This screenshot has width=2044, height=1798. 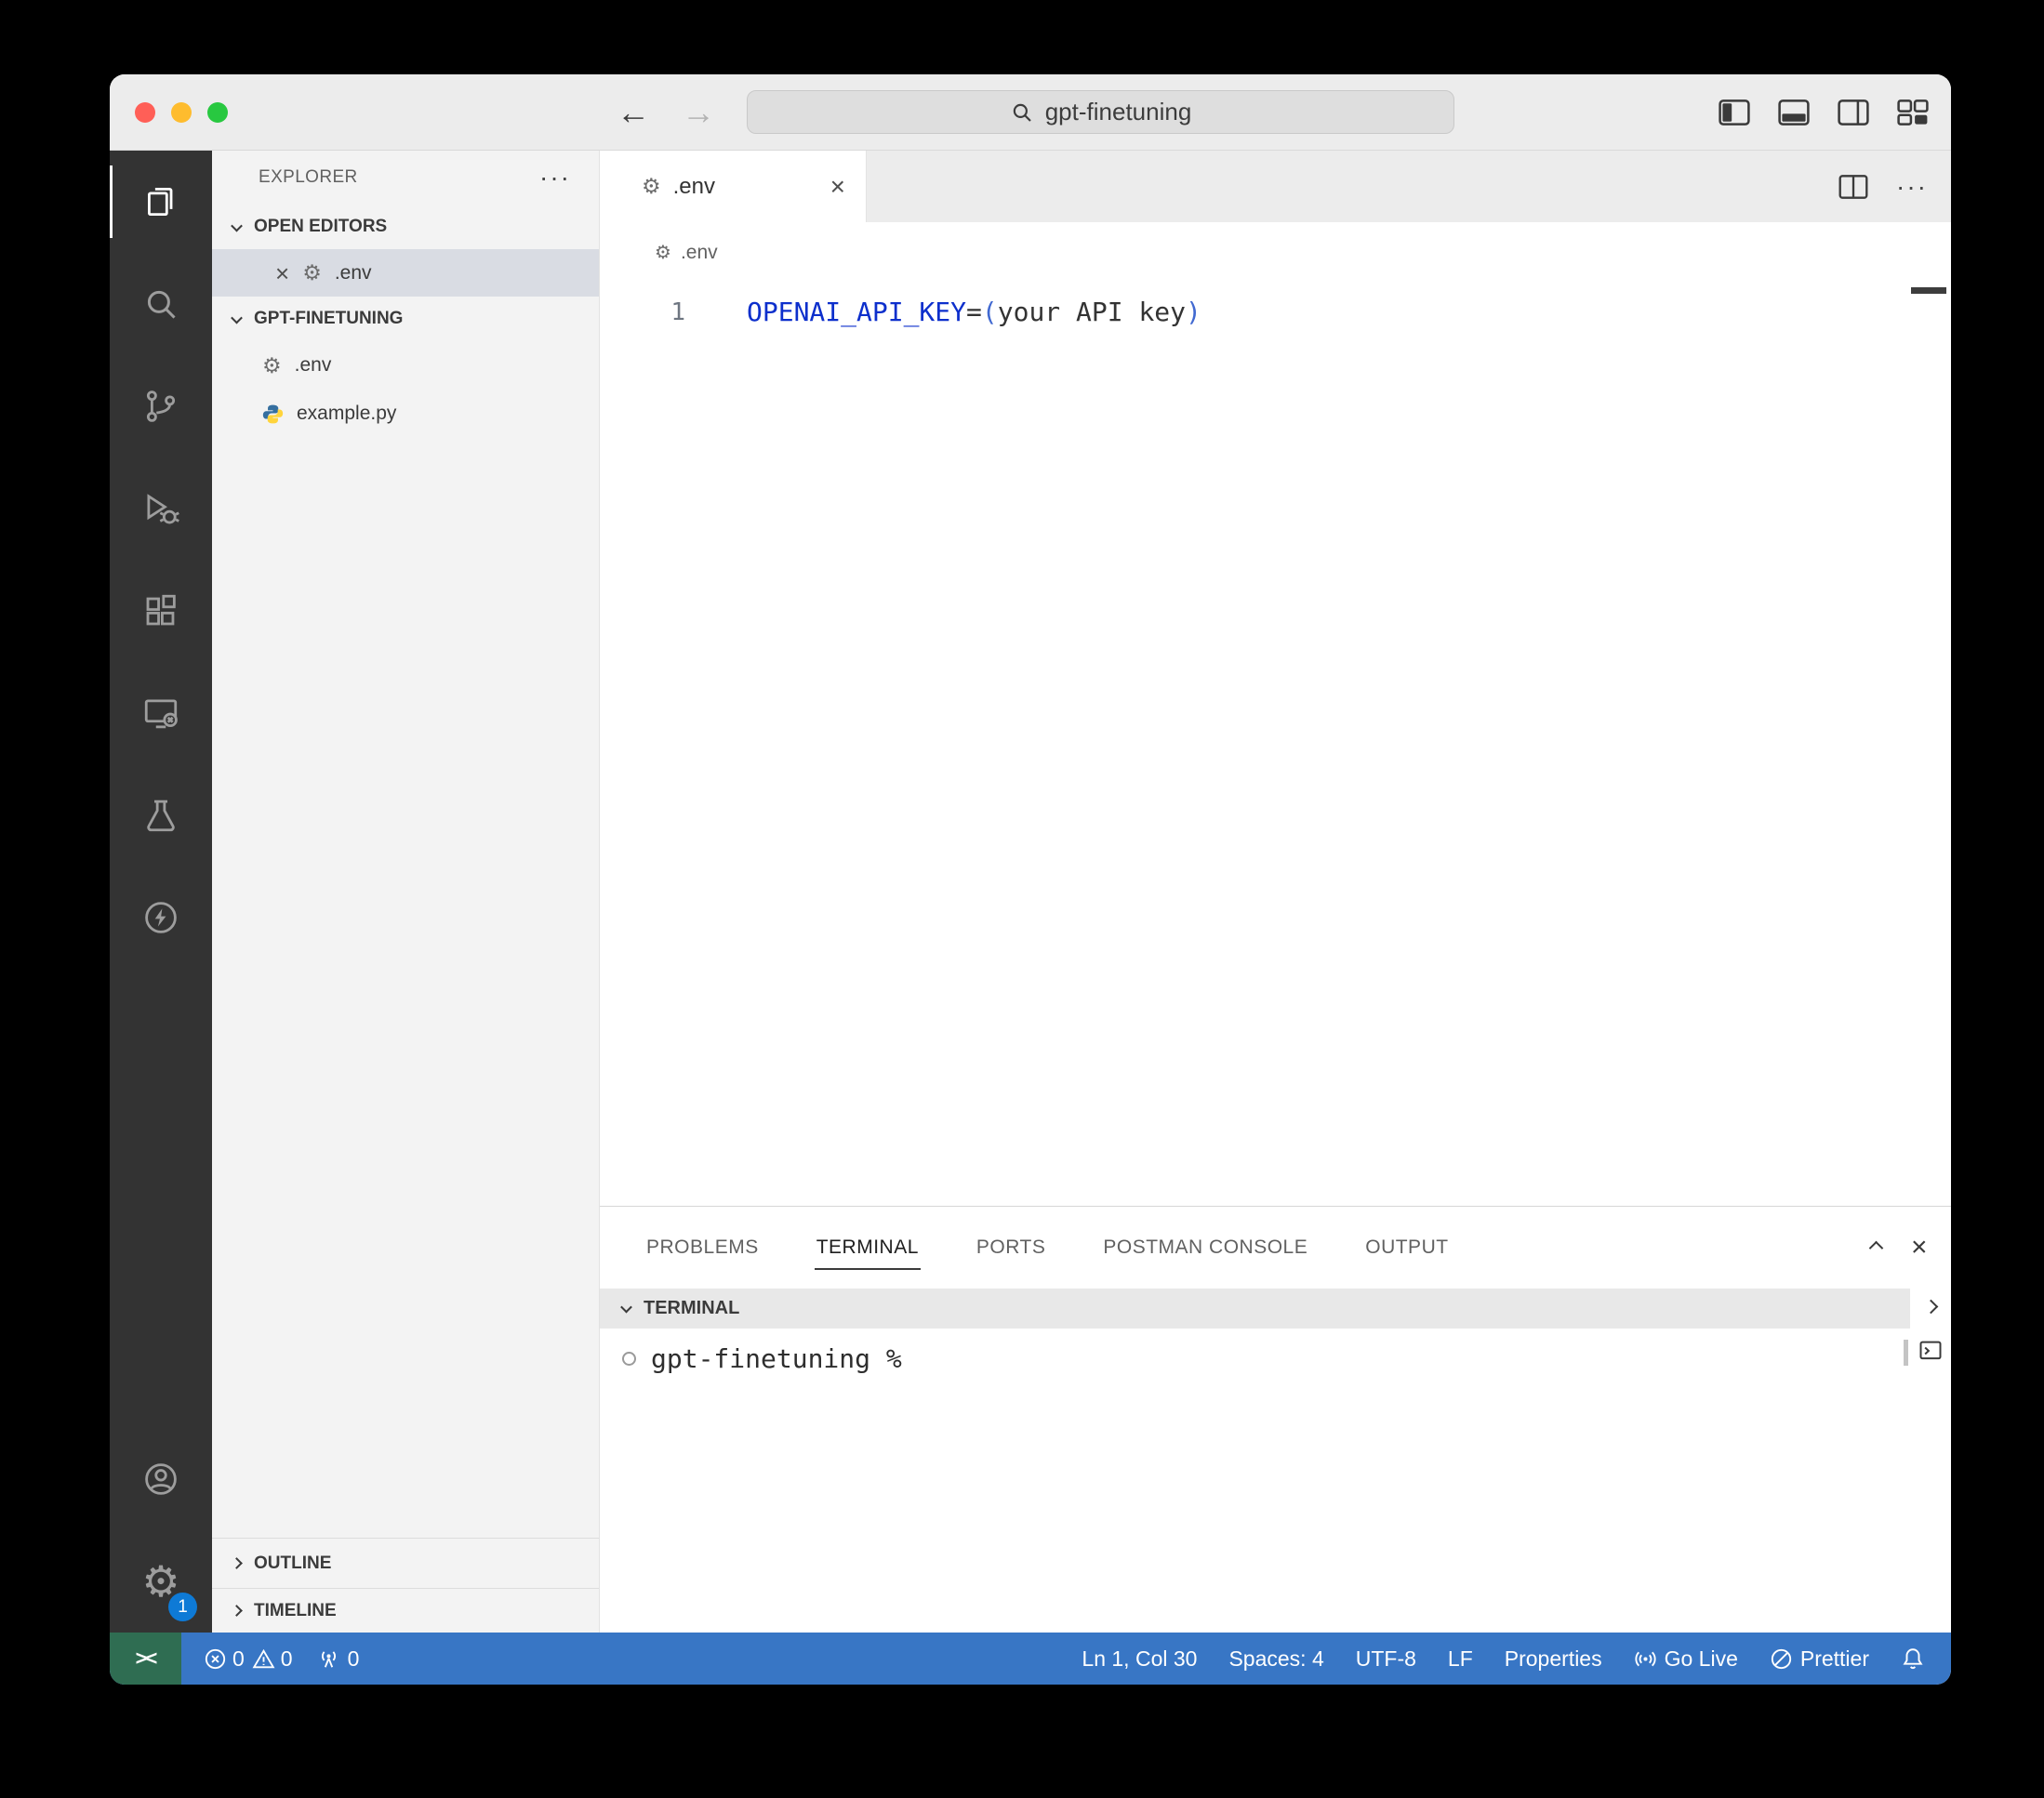 I want to click on file-item-example-py: example.py, so click(x=406, y=414).